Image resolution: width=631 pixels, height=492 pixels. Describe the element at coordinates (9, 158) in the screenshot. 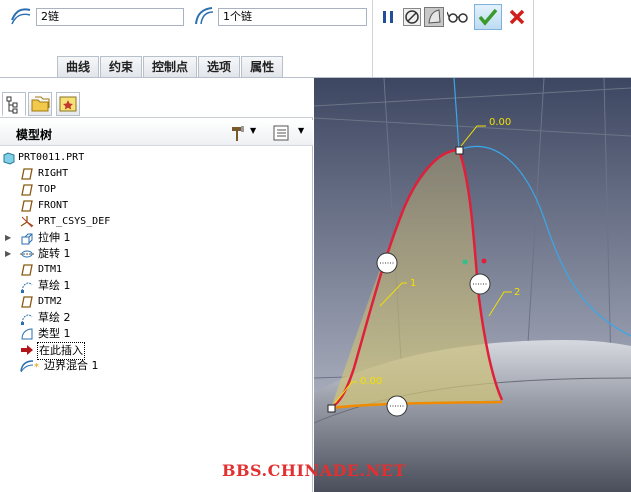

I see `part-icon` at that location.